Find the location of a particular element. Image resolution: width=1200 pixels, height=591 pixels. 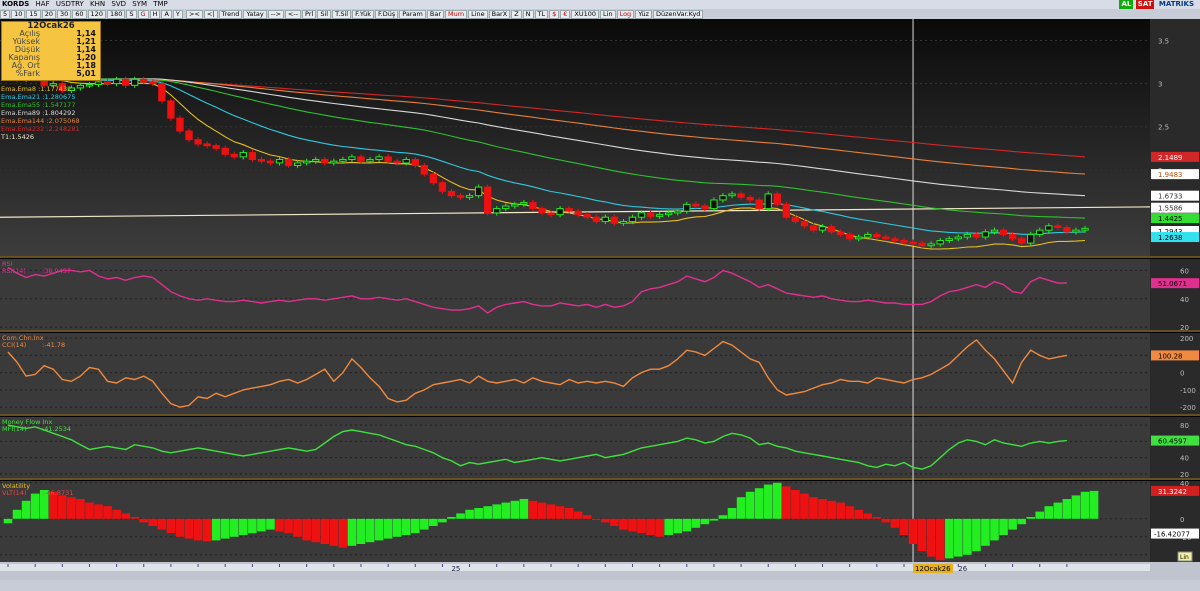

toolbar-btn-12: Bar is located at coordinates (435, 14).